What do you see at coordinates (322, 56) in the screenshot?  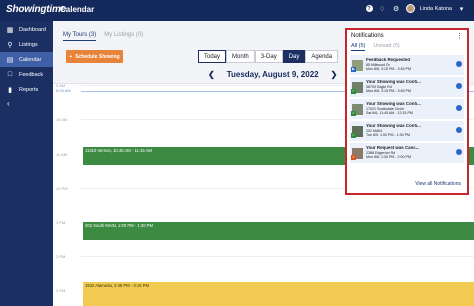 I see `view-agenda-button: Agenda` at bounding box center [322, 56].